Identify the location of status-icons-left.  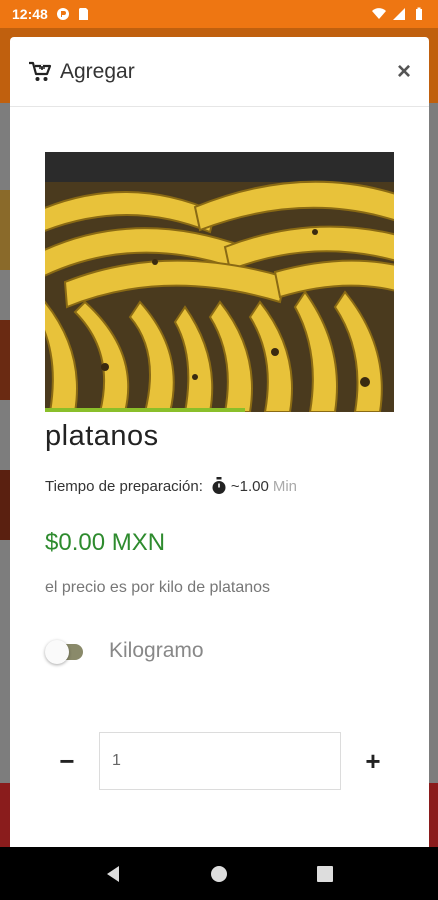
(73, 14).